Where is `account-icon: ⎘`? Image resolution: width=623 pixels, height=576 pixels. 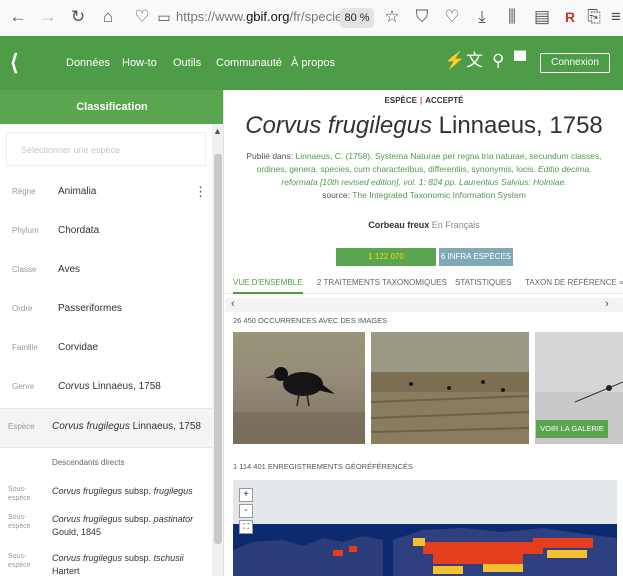 account-icon: ⎘ is located at coordinates (594, 17).